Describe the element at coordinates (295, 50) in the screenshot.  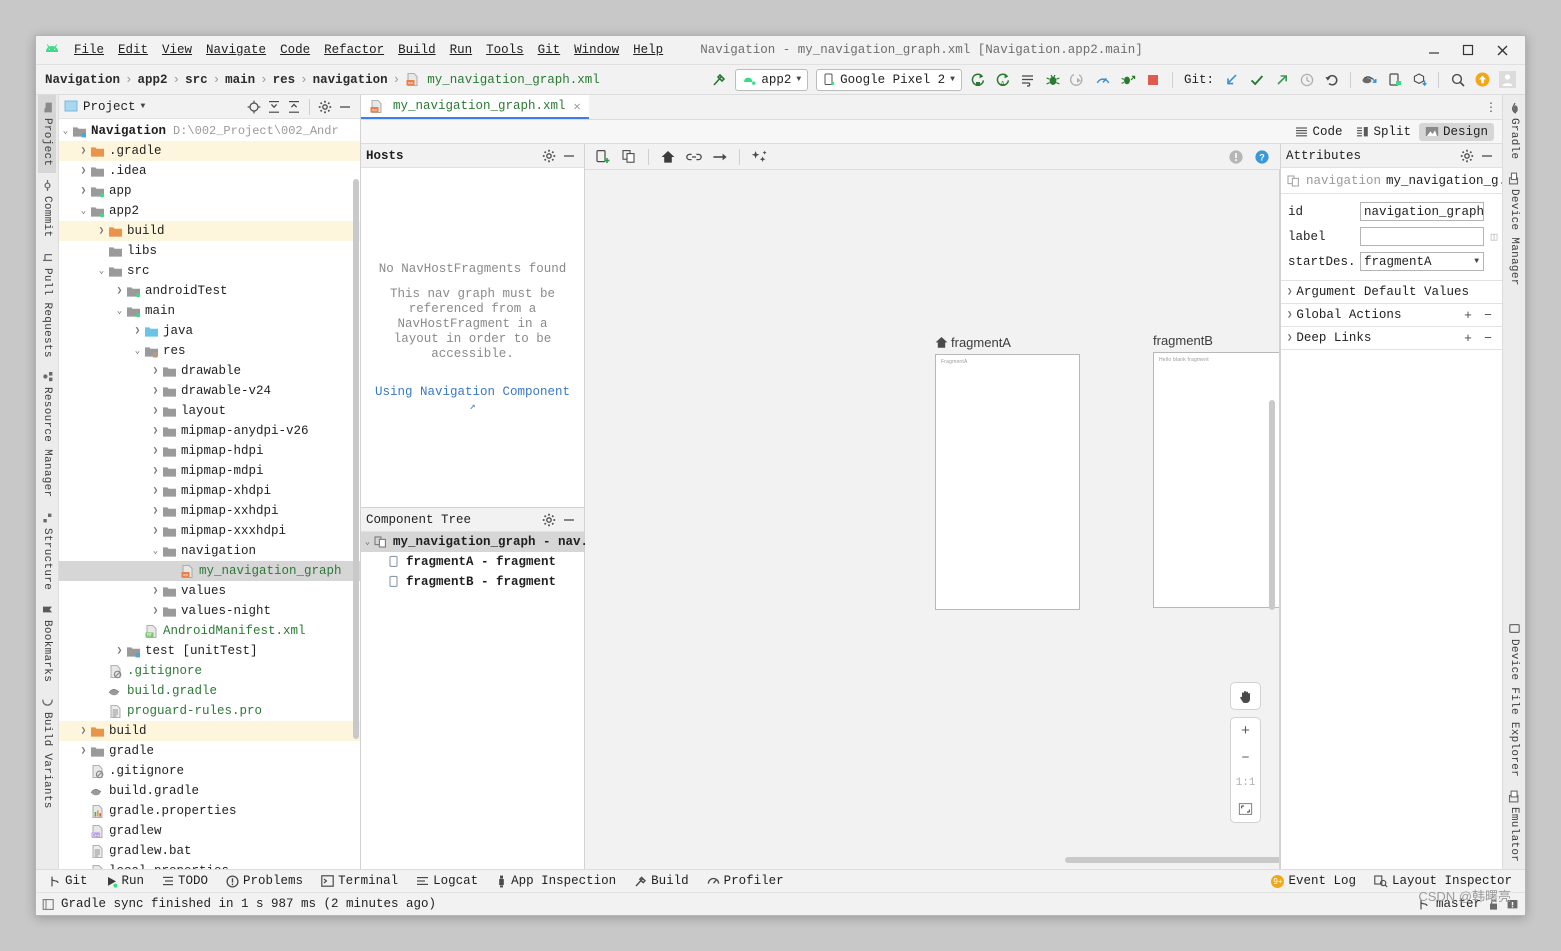
I see `menu-code: Code` at that location.